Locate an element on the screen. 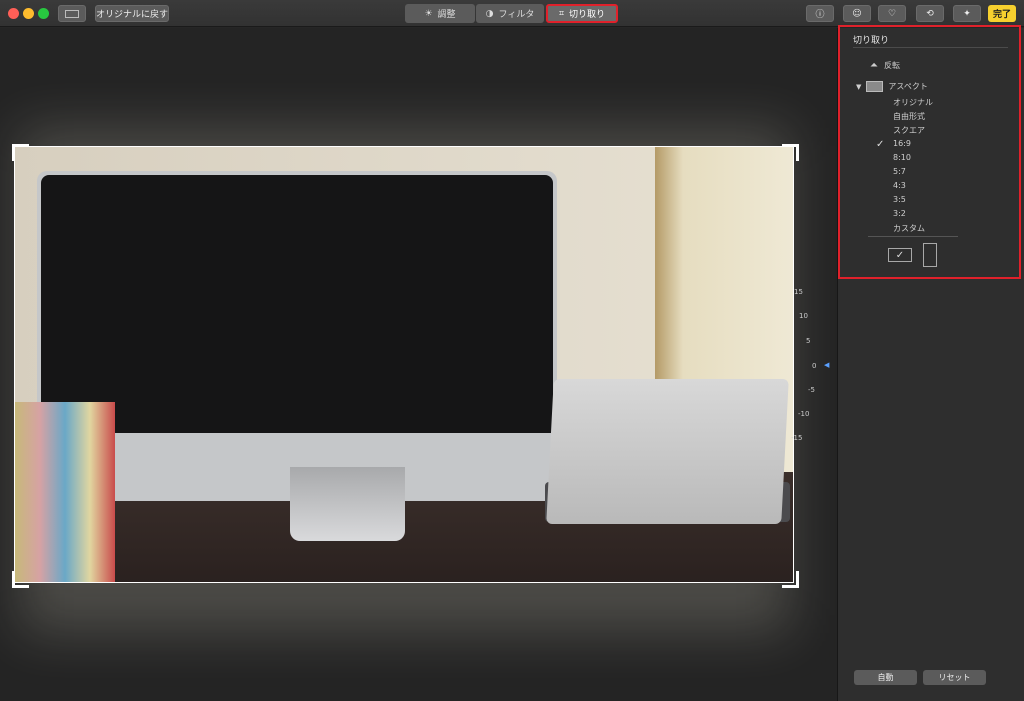 This screenshot has height=701, width=1024. aspect-disclosure: ▼ アスペクト is located at coordinates (892, 86).